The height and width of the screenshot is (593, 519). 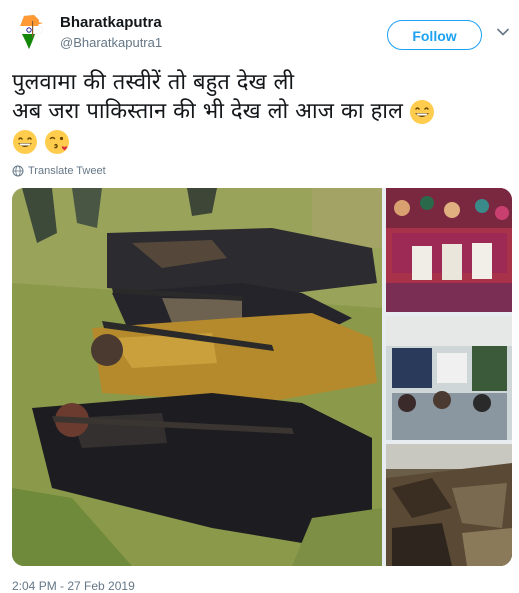 I want to click on india-map-flag-icon, so click(x=30, y=32).